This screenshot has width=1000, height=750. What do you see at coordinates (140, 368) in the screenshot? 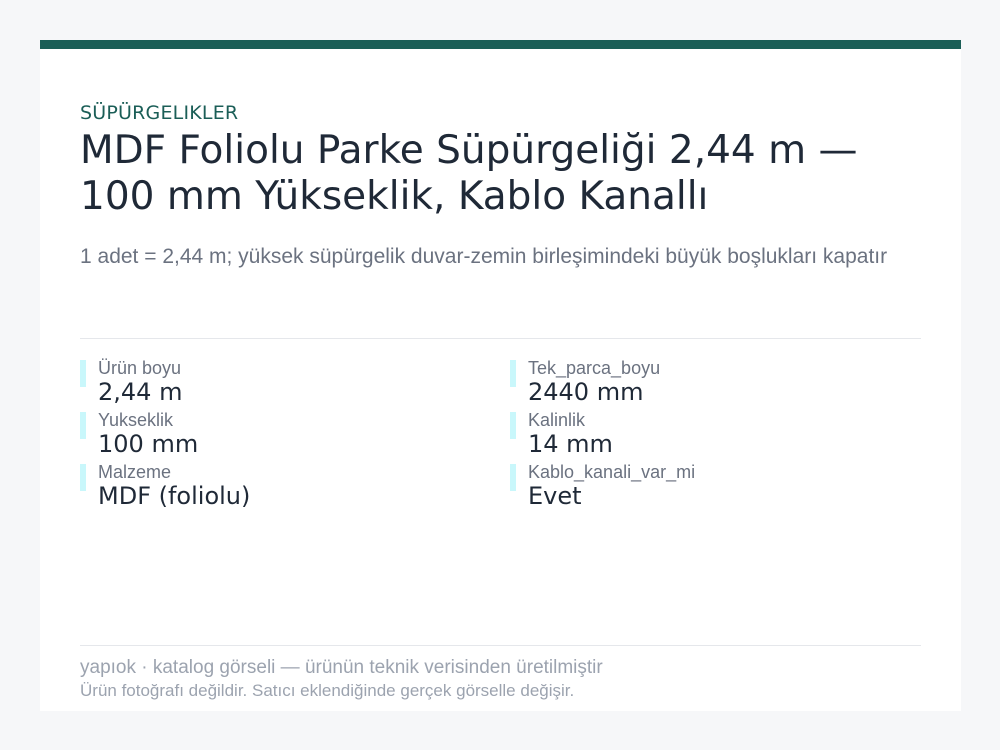
I see `spec-label: Ürün boyu` at bounding box center [140, 368].